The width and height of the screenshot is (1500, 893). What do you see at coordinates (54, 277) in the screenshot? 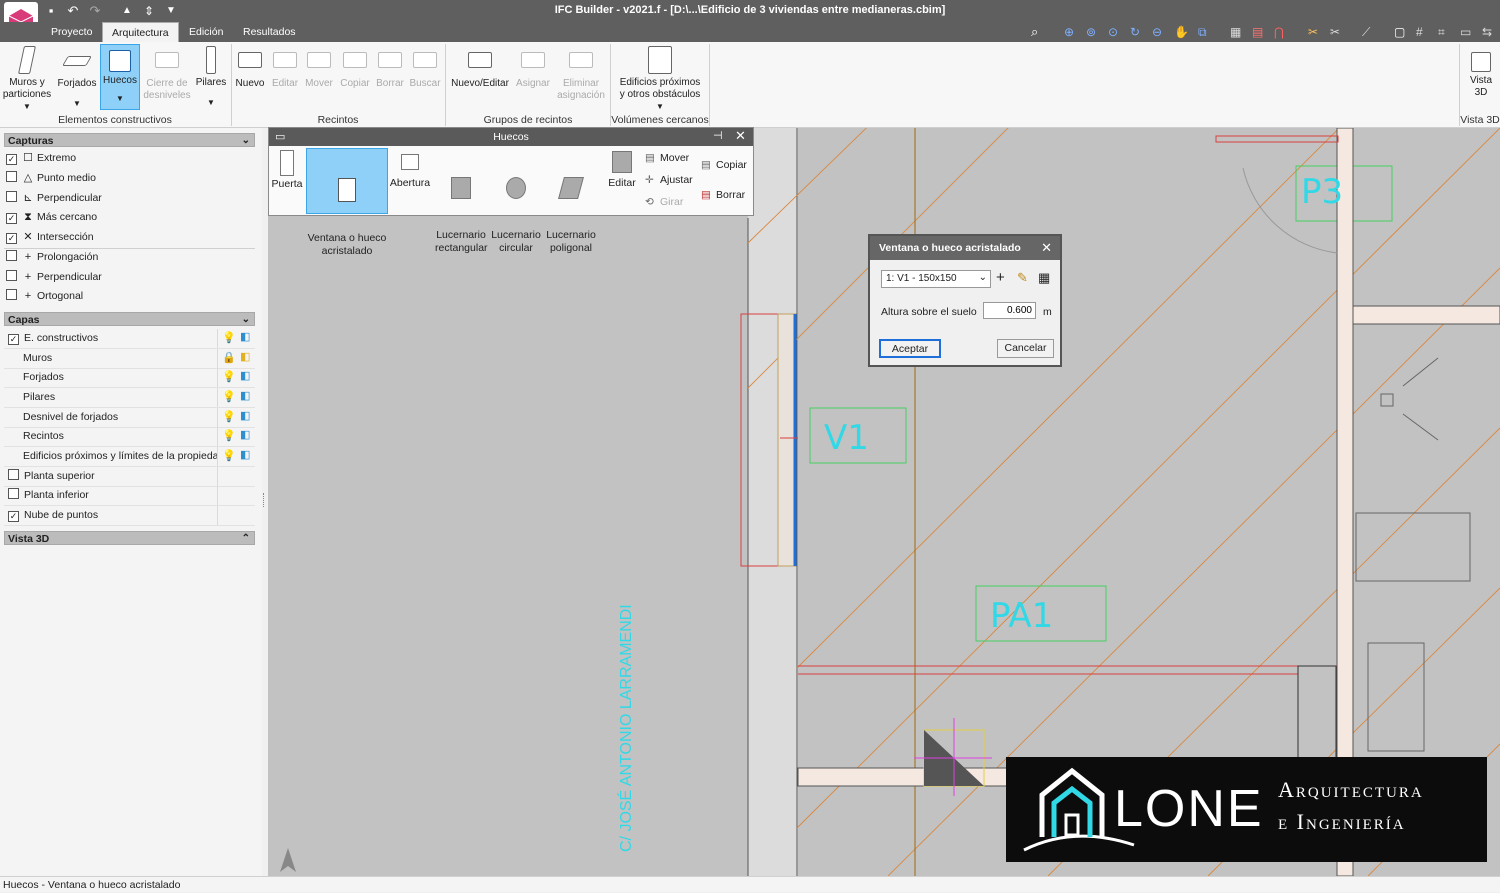
I see `snap-perpendicular-2: + Perpendicular` at bounding box center [54, 277].